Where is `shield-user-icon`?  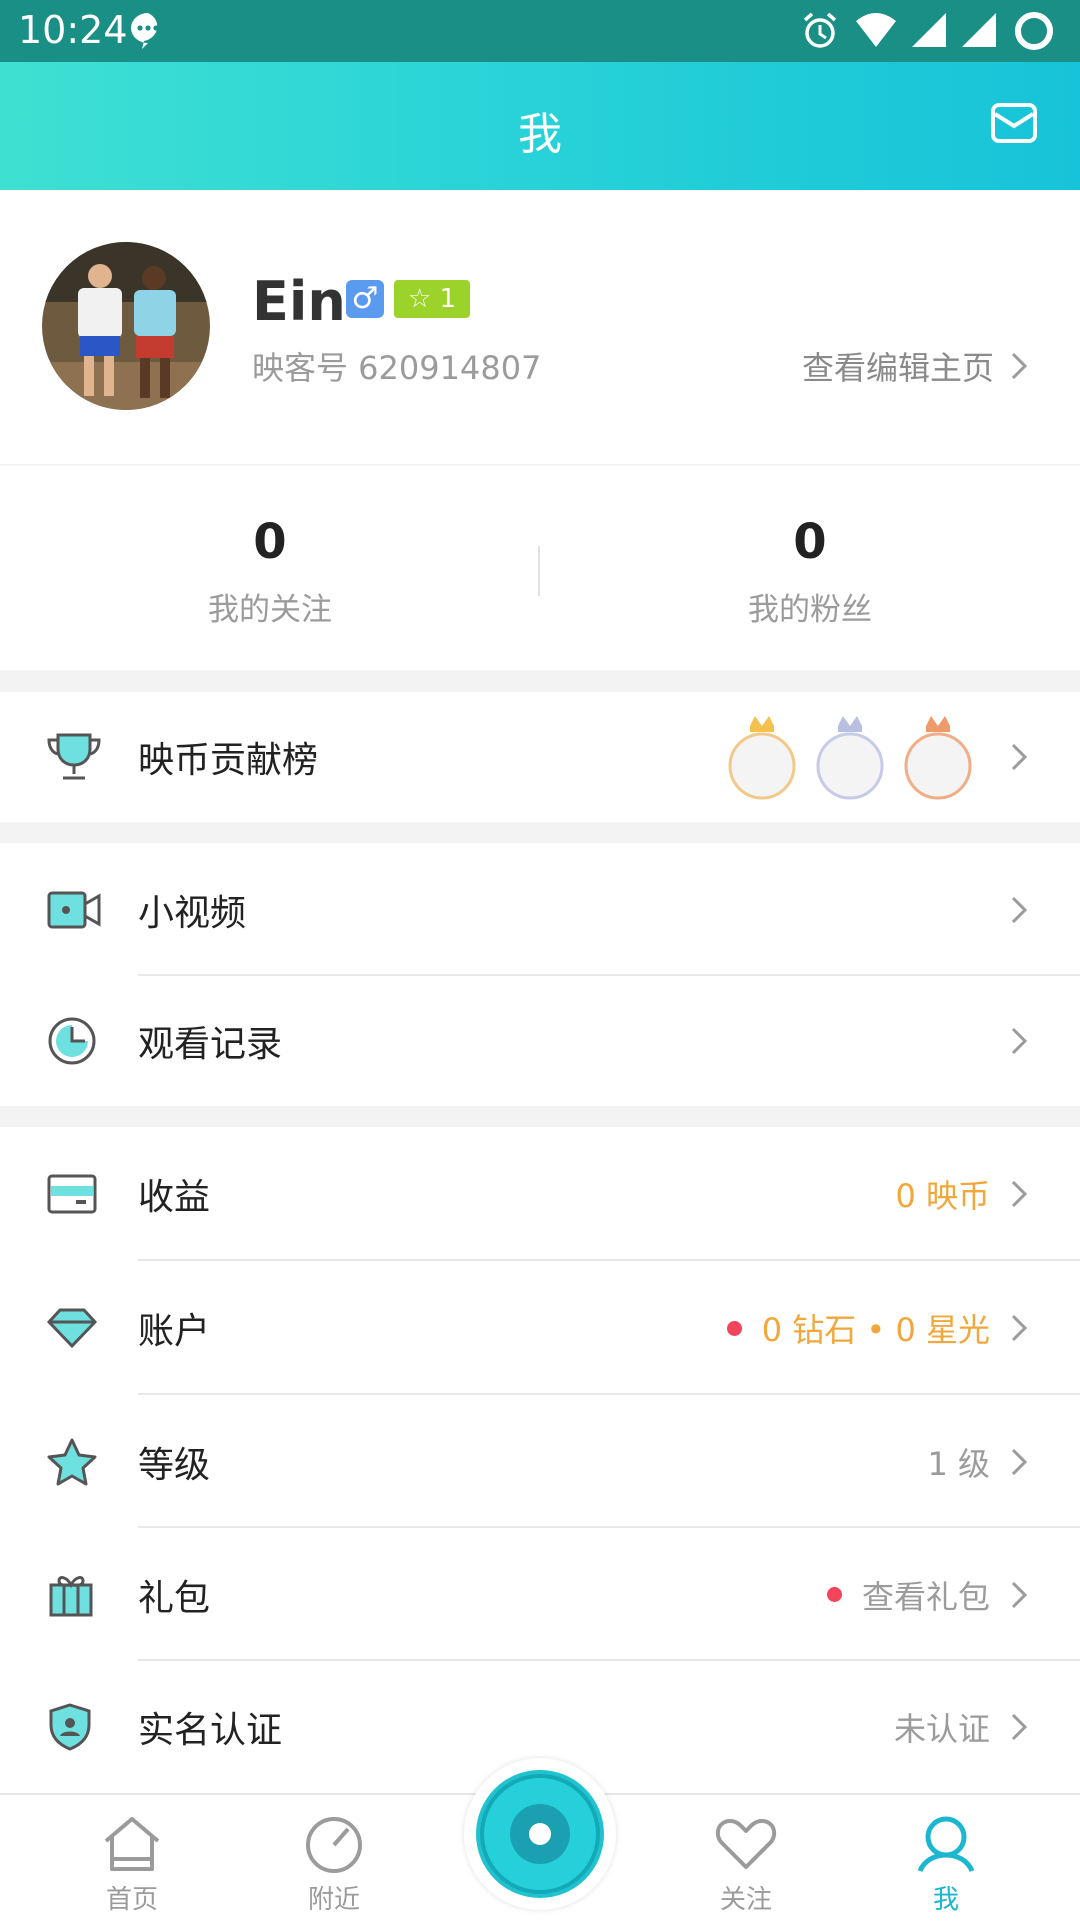
shield-user-icon is located at coordinates (70, 1727).